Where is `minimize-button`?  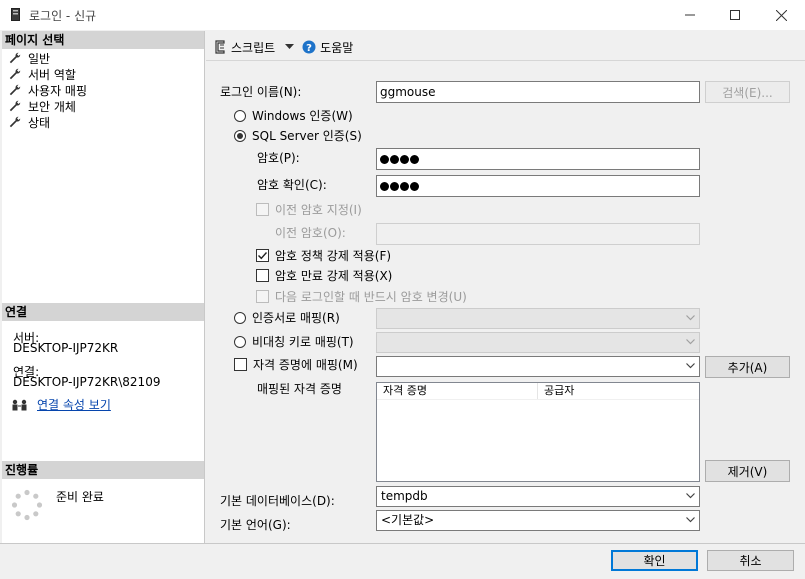 minimize-button is located at coordinates (690, 15).